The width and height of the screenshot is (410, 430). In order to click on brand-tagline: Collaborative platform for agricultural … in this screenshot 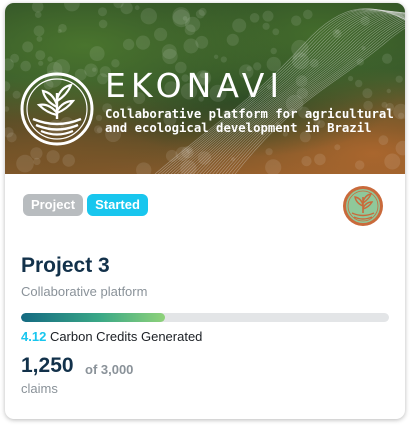, I will do `click(249, 121)`.